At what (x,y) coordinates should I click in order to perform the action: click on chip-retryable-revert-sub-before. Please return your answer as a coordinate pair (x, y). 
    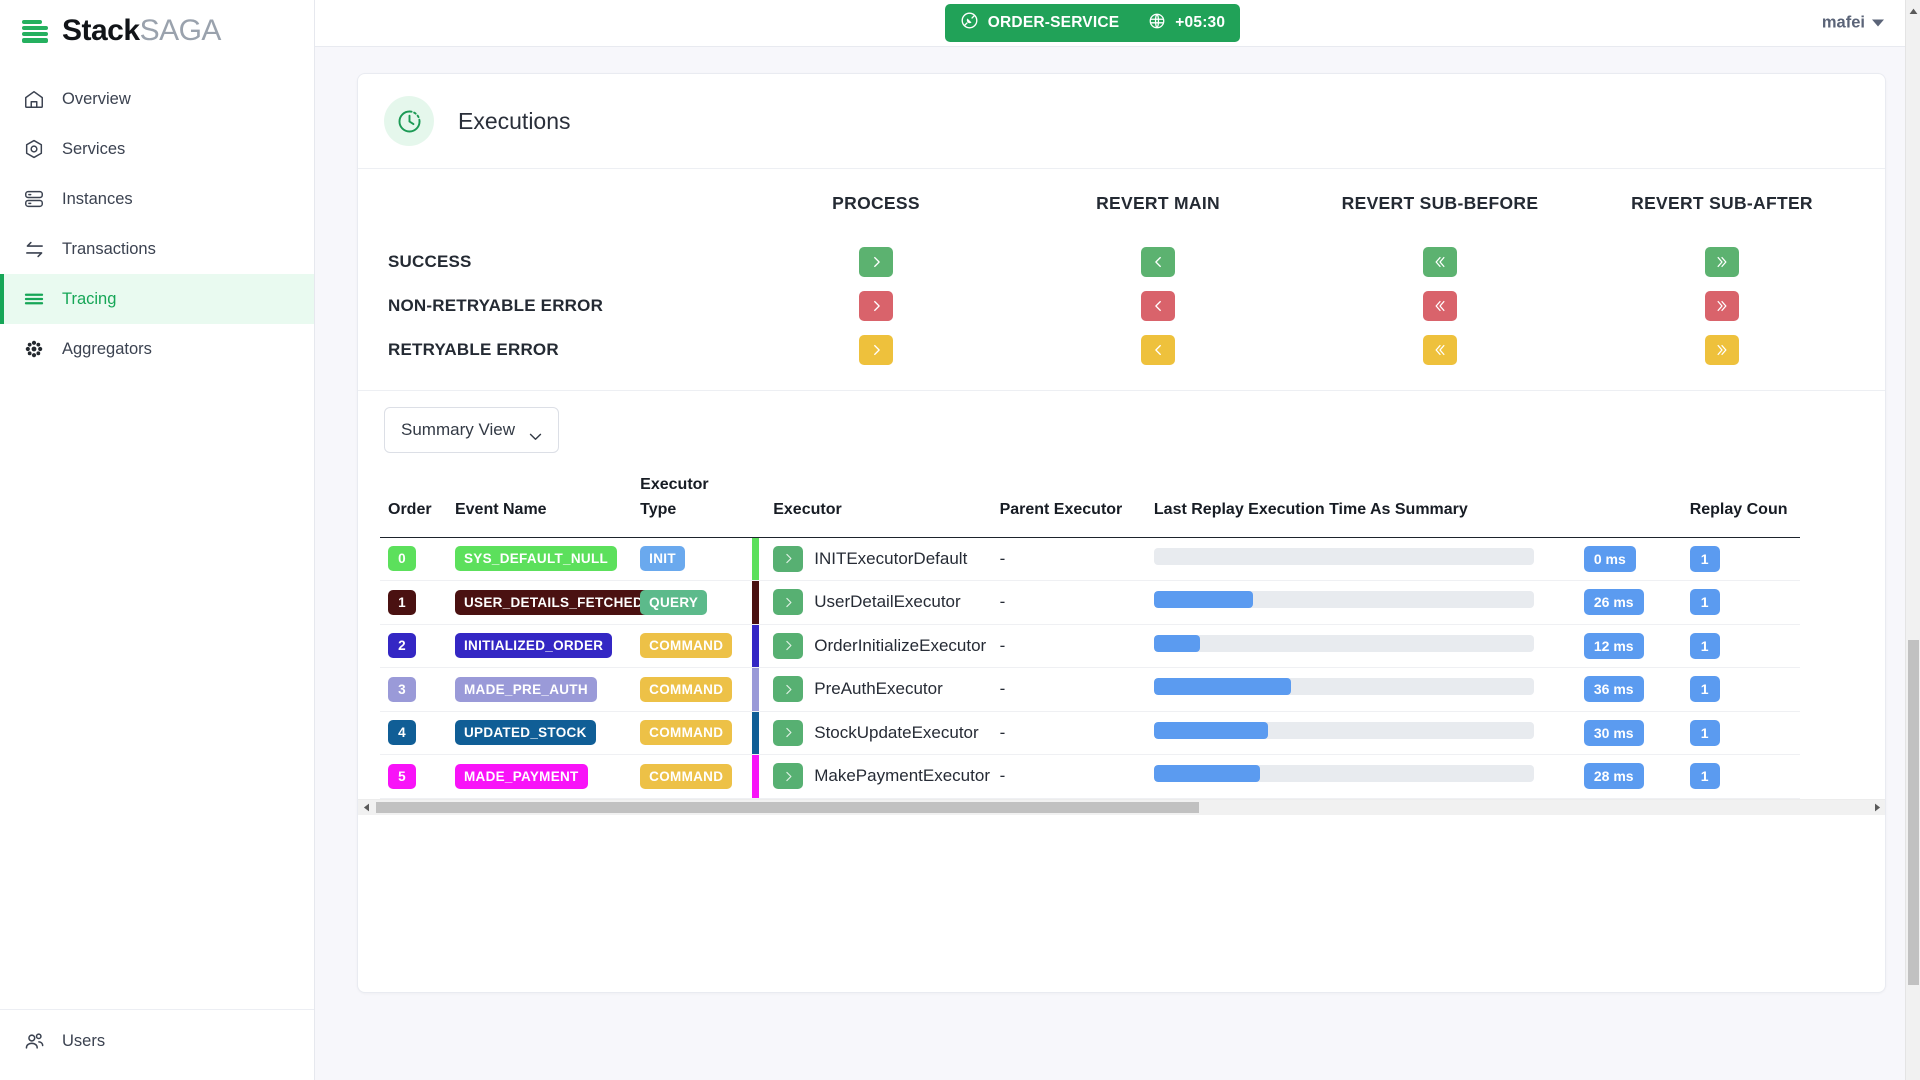
    Looking at the image, I should click on (1440, 350).